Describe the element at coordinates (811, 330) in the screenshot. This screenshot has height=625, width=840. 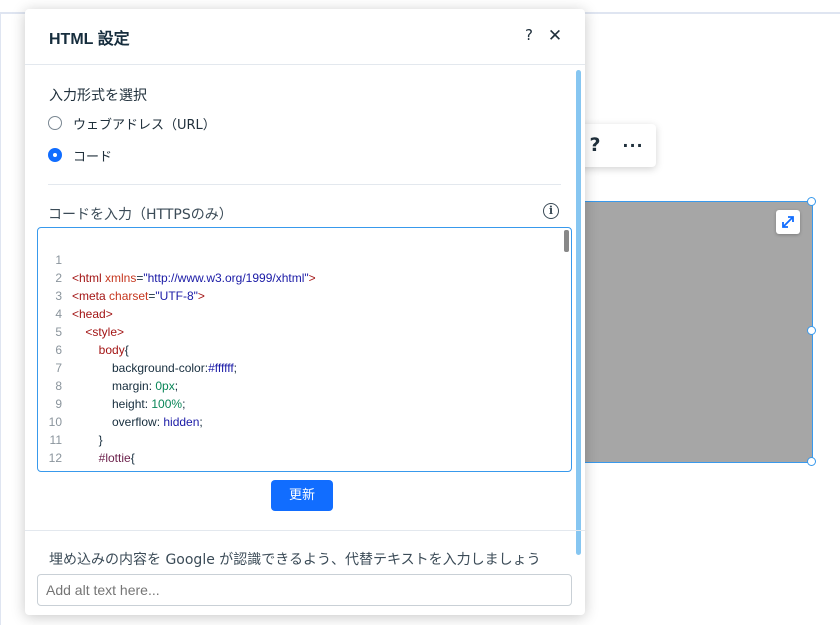
I see `resize-handle-right` at that location.